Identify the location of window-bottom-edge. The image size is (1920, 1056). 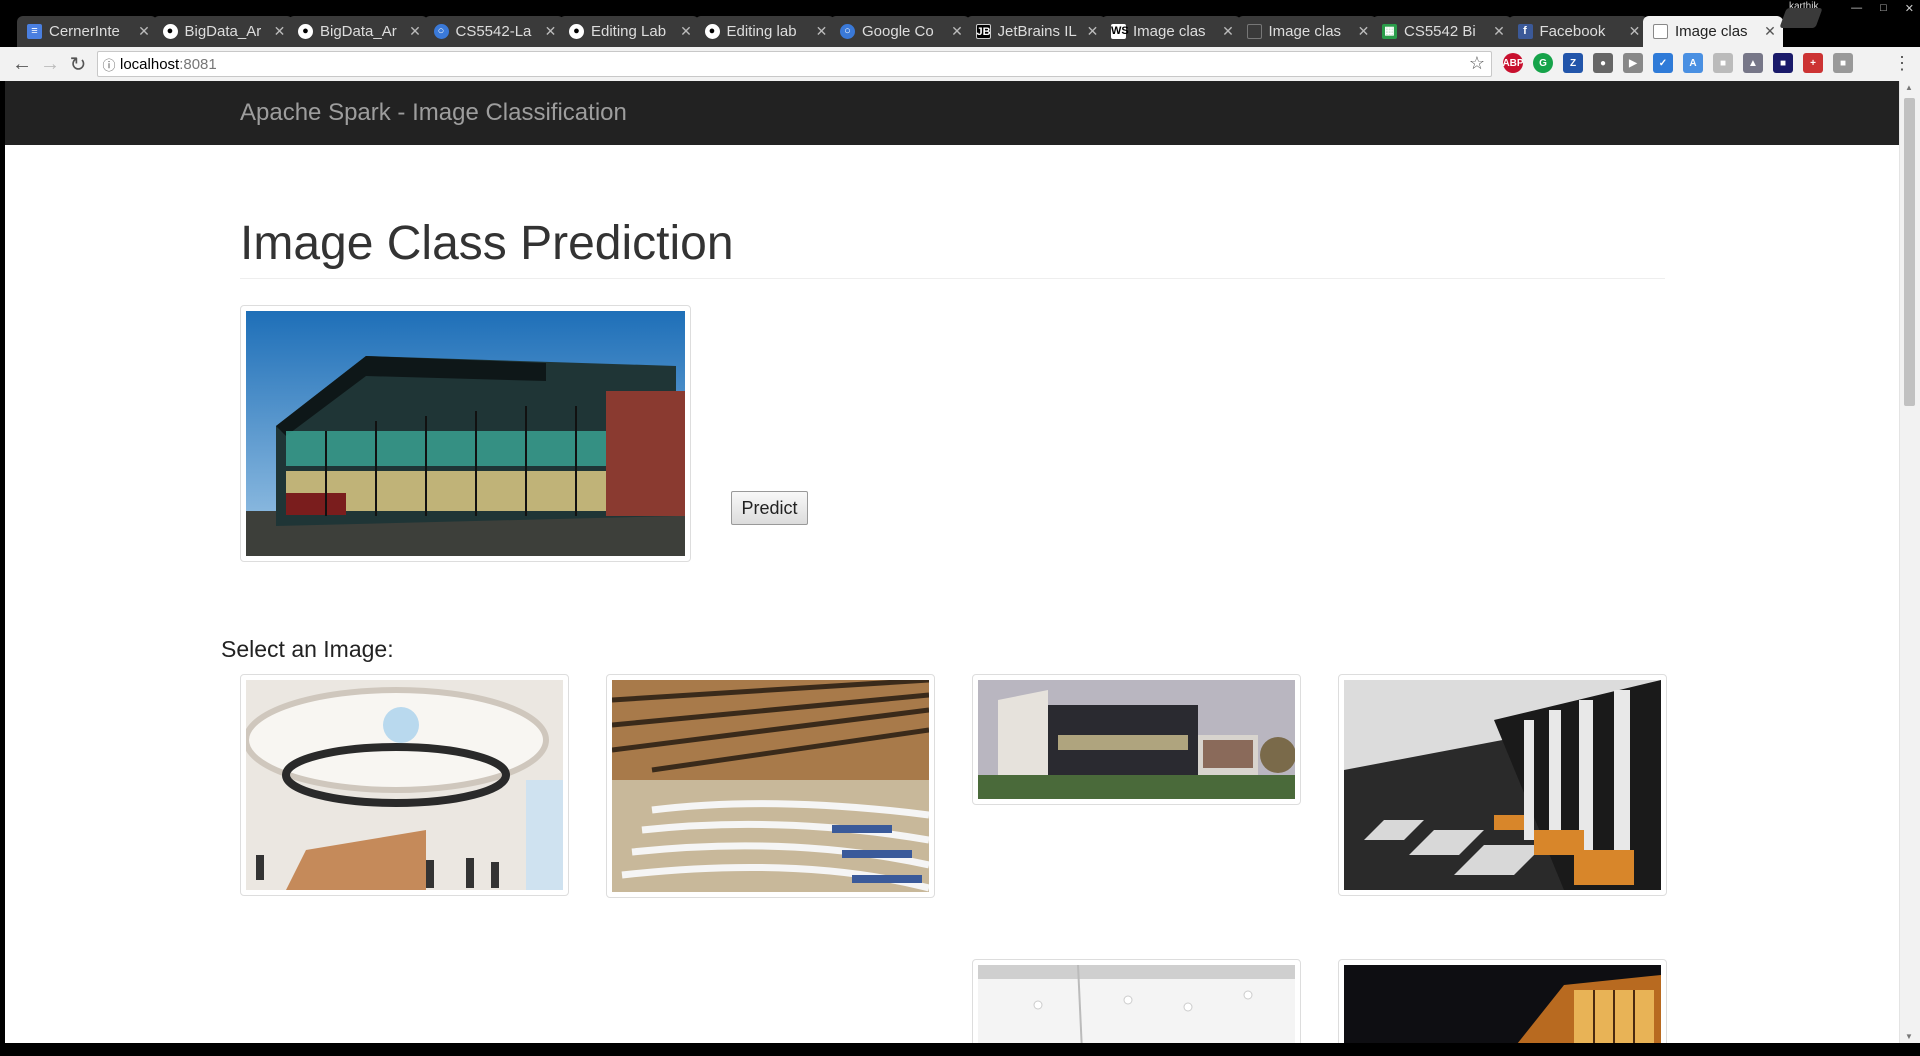
(960, 1049).